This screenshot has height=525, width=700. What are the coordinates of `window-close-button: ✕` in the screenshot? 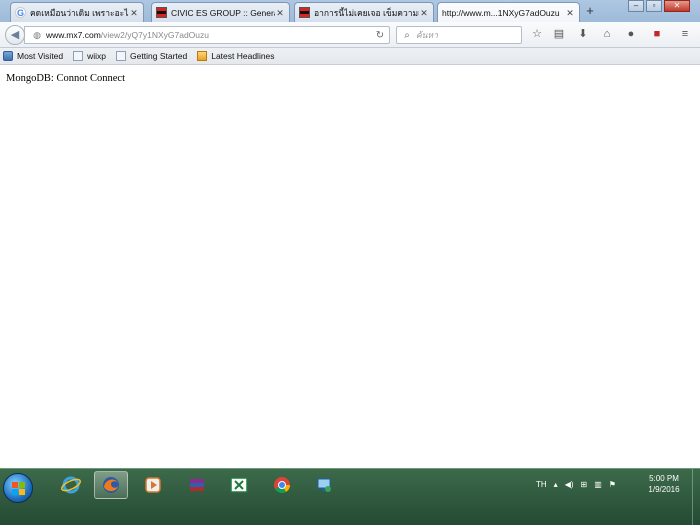 It's located at (677, 6).